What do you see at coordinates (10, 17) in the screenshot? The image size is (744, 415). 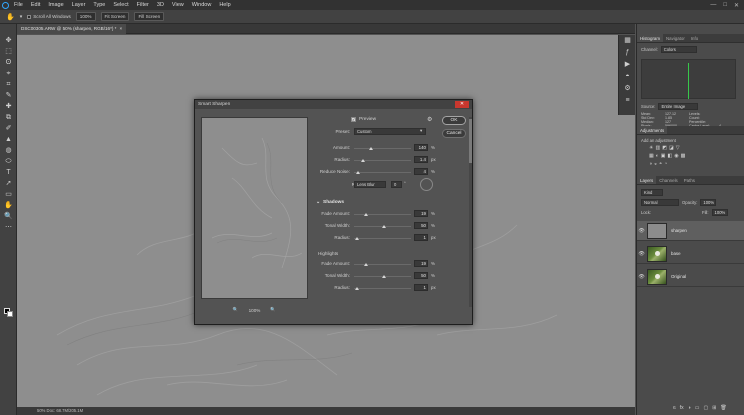 I see `hand-tool-icon: ✋` at bounding box center [10, 17].